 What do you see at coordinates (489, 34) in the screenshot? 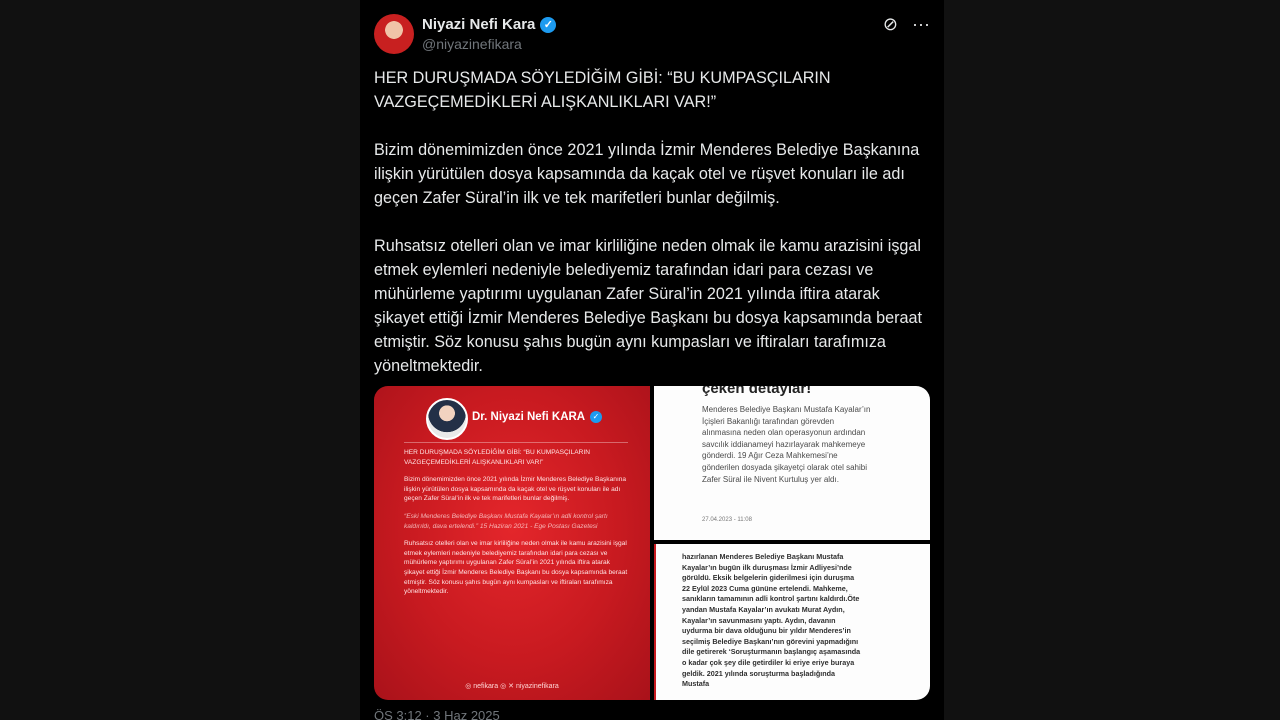
I see `author-block: Niyazi Nefi Kara ✓ @niyazinefikara` at bounding box center [489, 34].